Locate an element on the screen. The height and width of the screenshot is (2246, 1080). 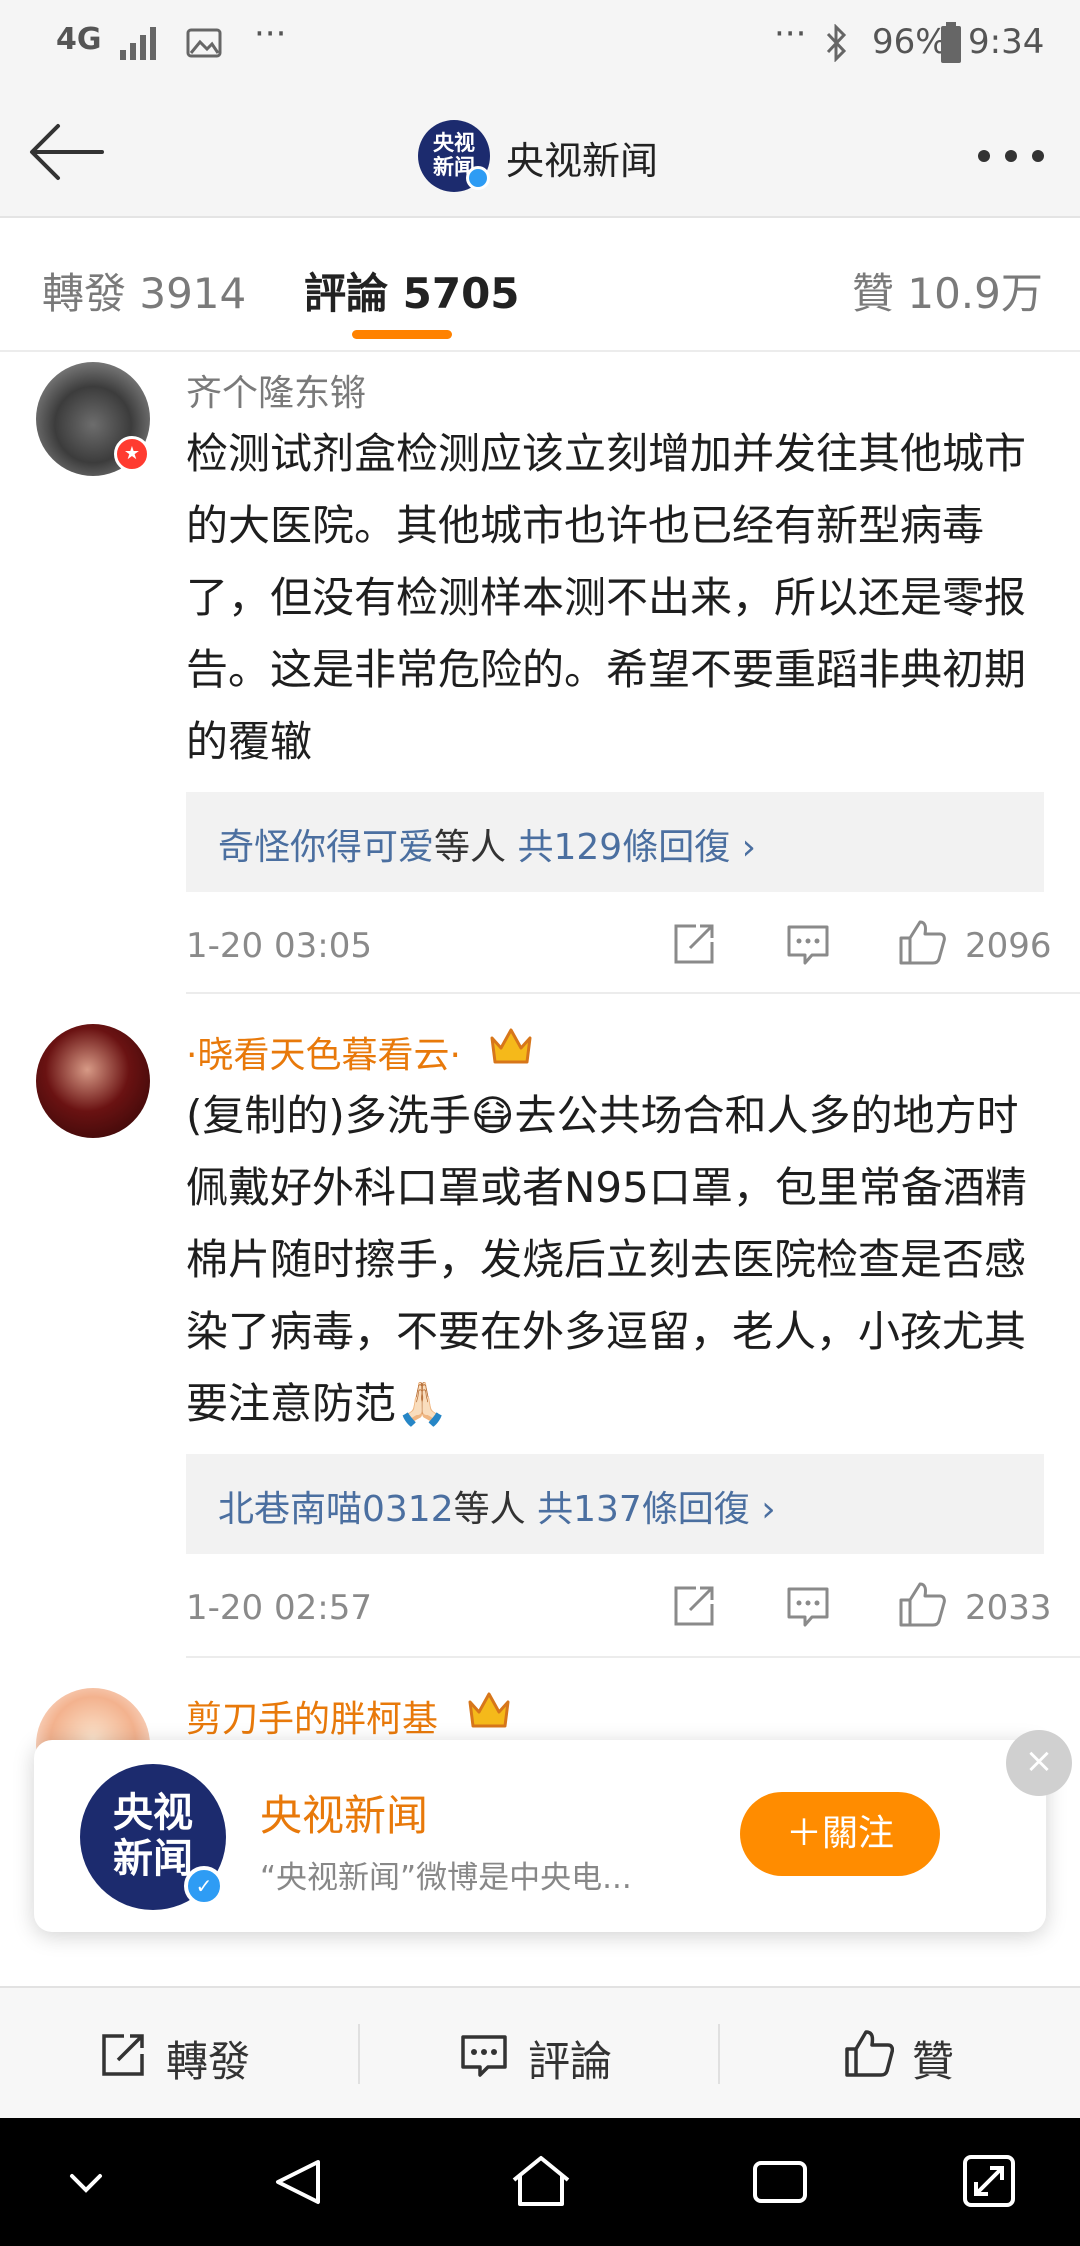
signal-icon is located at coordinates (138, 43).